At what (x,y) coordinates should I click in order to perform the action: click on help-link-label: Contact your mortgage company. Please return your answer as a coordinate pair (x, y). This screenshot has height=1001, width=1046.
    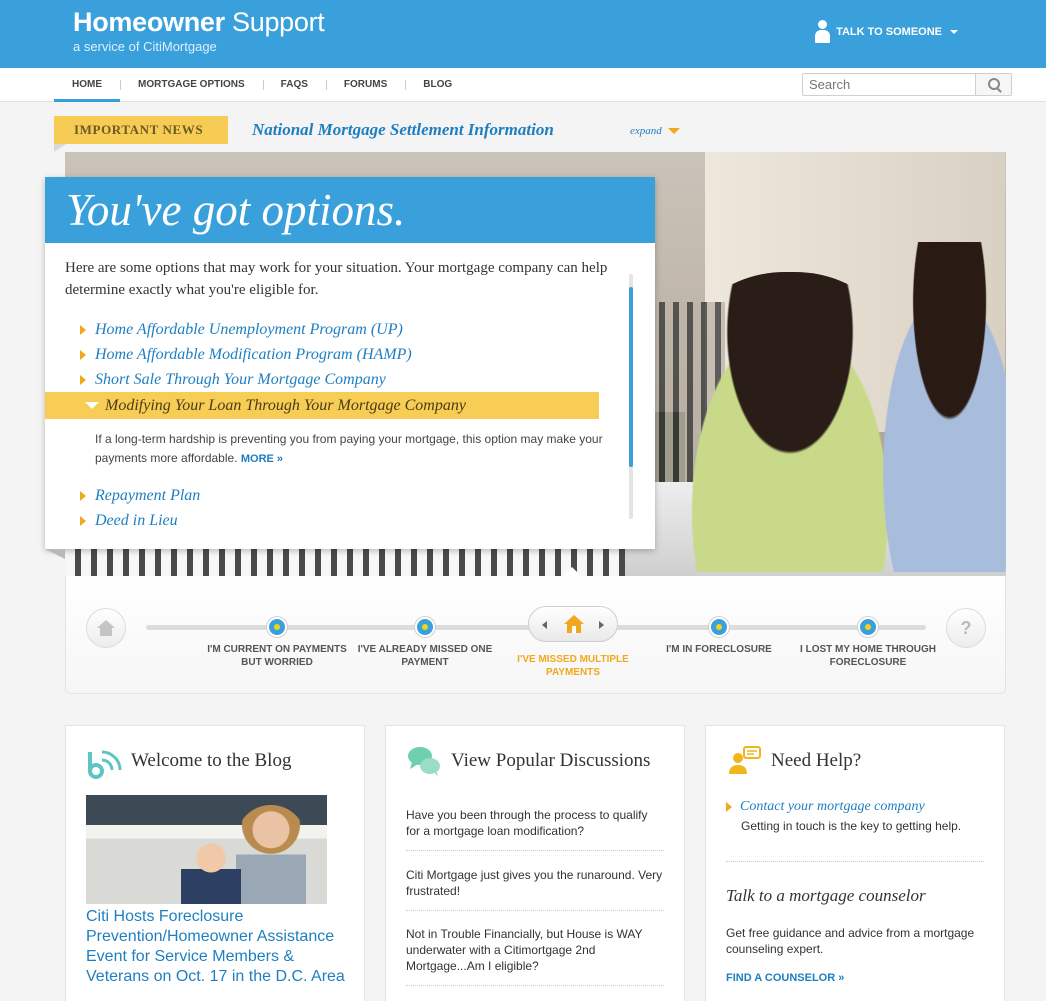
    Looking at the image, I should click on (832, 806).